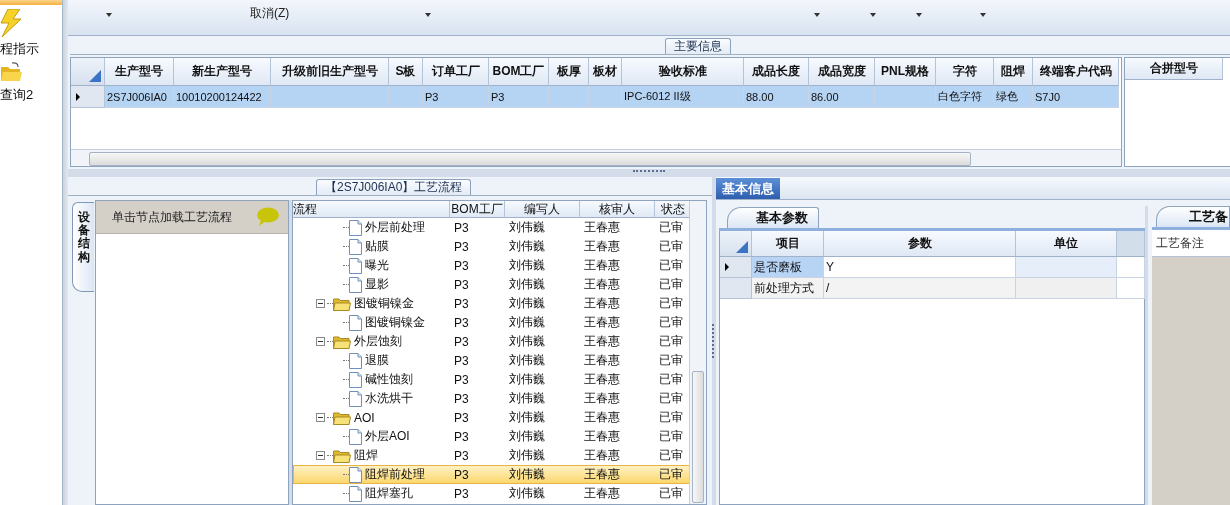 This screenshot has height=505, width=1230. What do you see at coordinates (492, 436) in the screenshot?
I see `process-row: 外层AOI P3 刘伟巍 王春惠 已审` at bounding box center [492, 436].